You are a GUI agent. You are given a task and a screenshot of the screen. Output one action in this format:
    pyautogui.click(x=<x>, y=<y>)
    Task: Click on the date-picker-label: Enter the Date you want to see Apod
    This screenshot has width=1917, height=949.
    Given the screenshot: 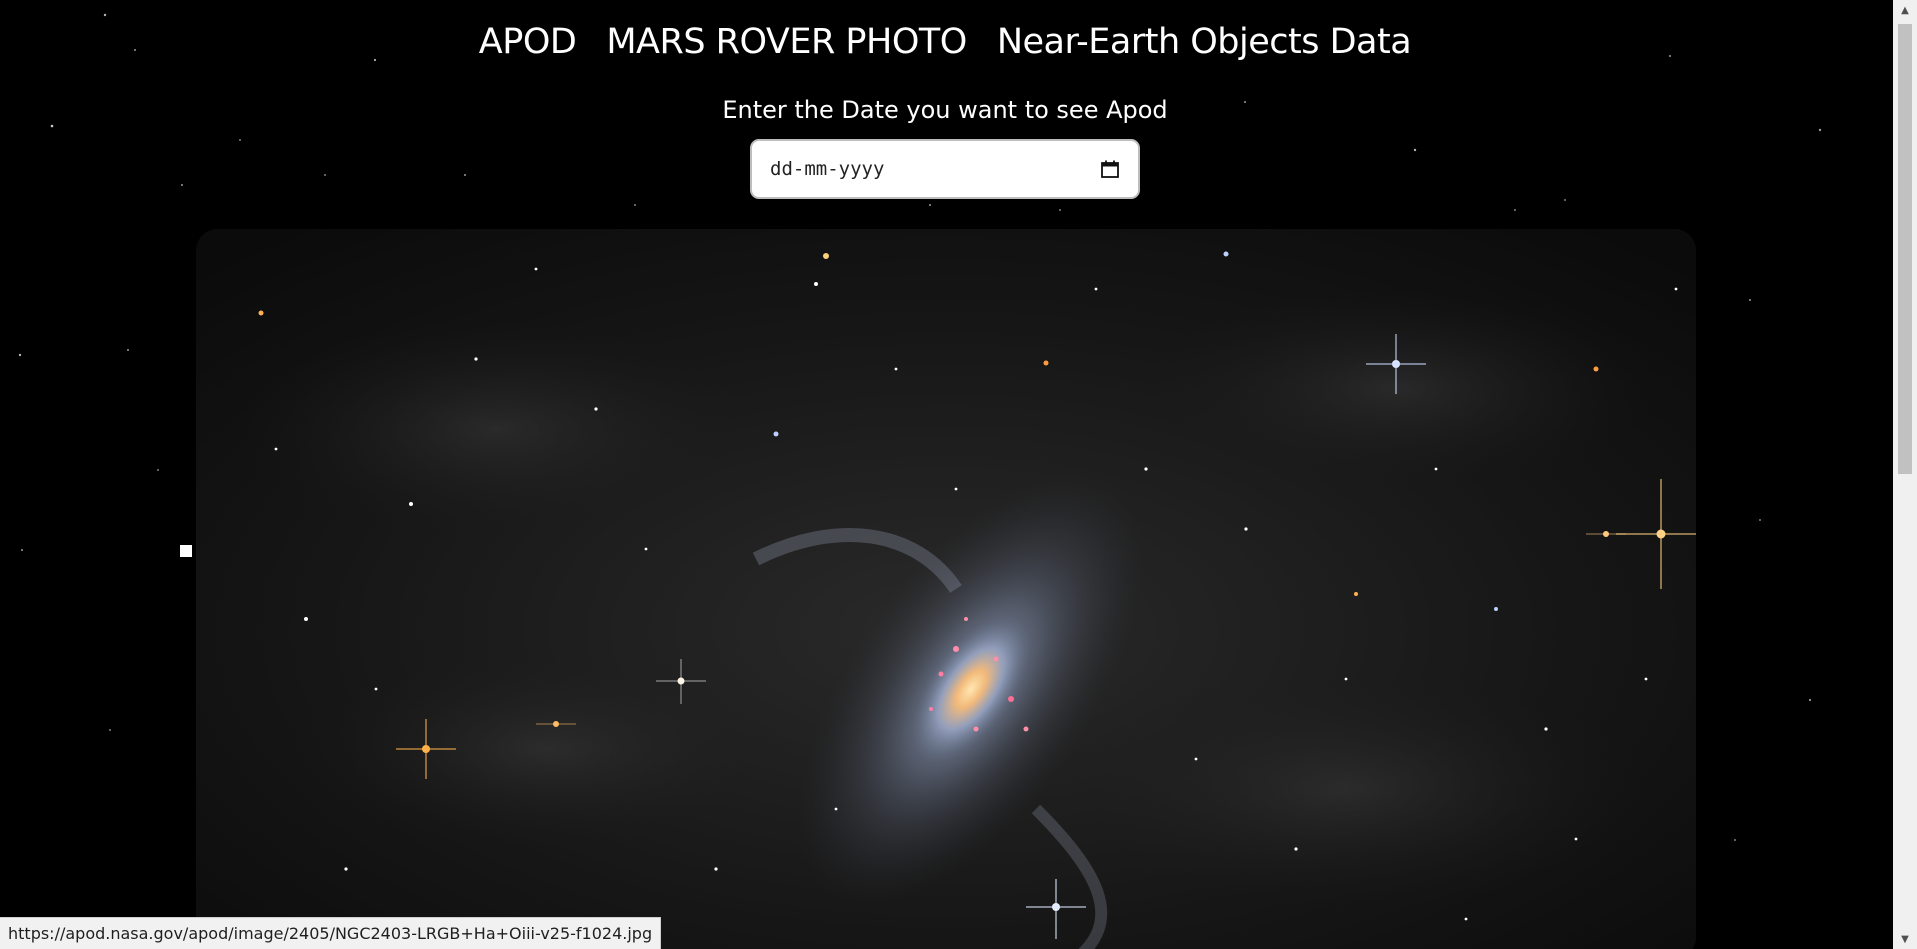 What is the action you would take?
    pyautogui.click(x=945, y=110)
    